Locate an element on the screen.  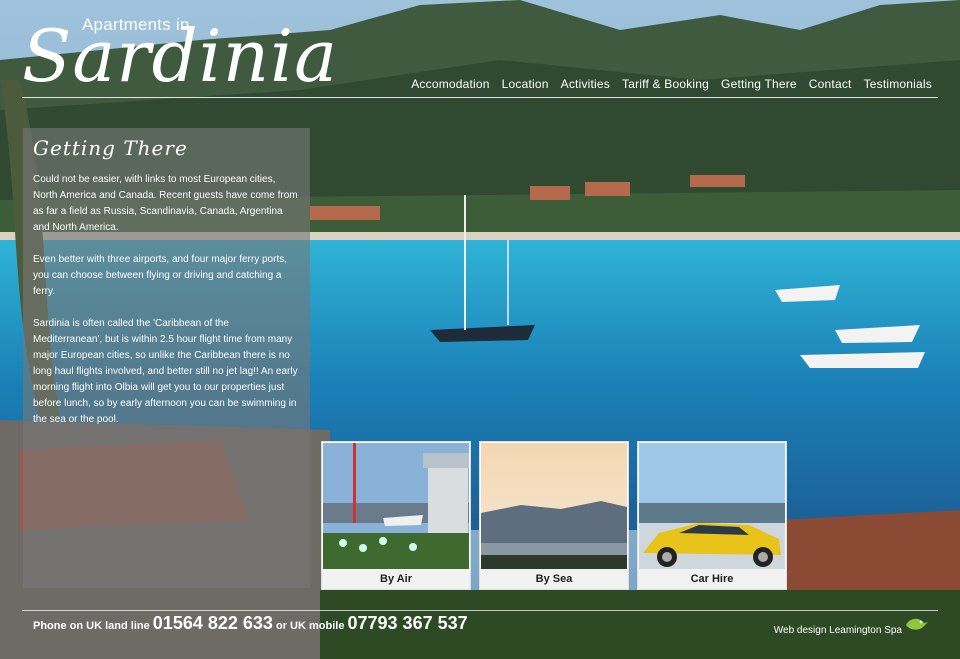
tile-by-air: By Air is located at coordinates (396, 515).